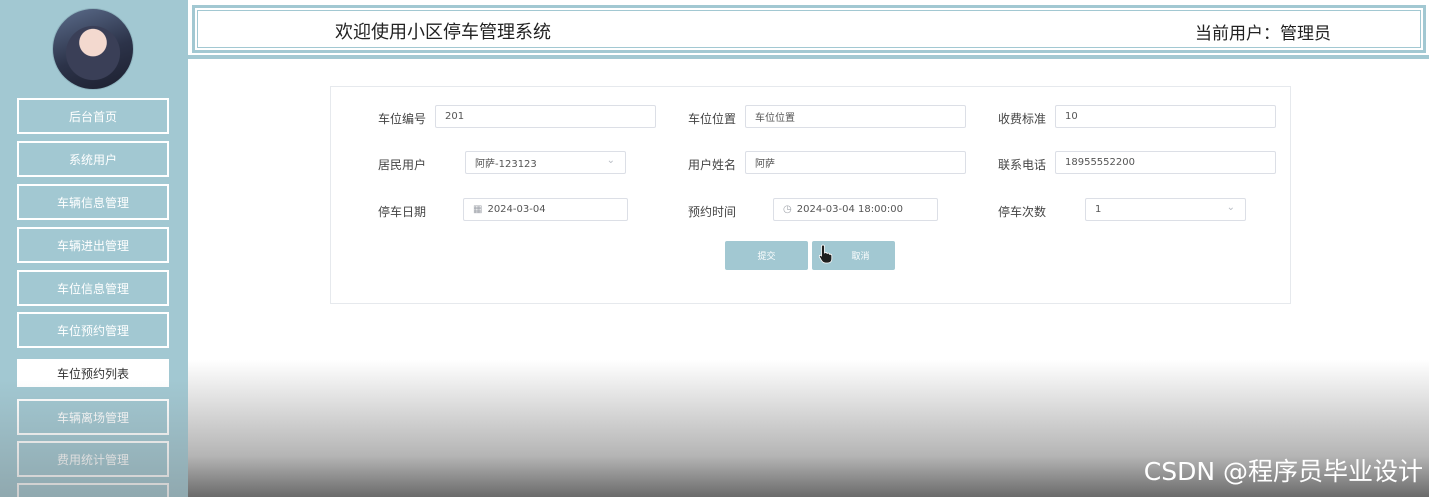 The image size is (1429, 497). What do you see at coordinates (1022, 212) in the screenshot?
I see `park-count-label: 停车次数` at bounding box center [1022, 212].